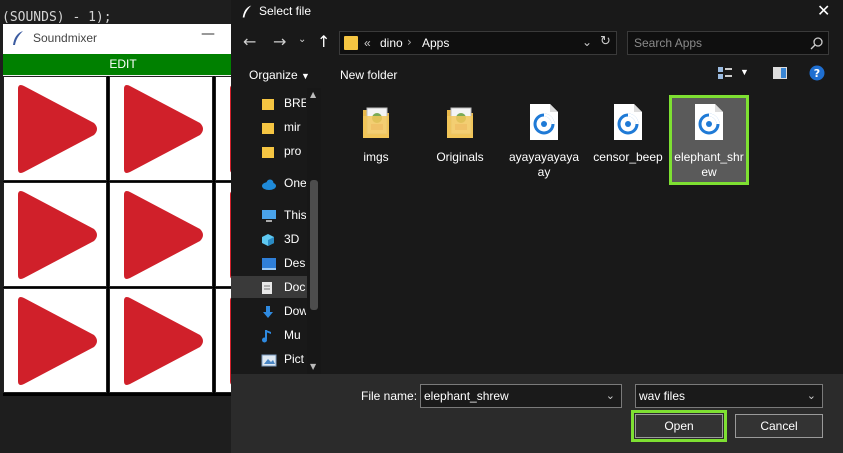  I want to click on download-icon, so click(269, 311).